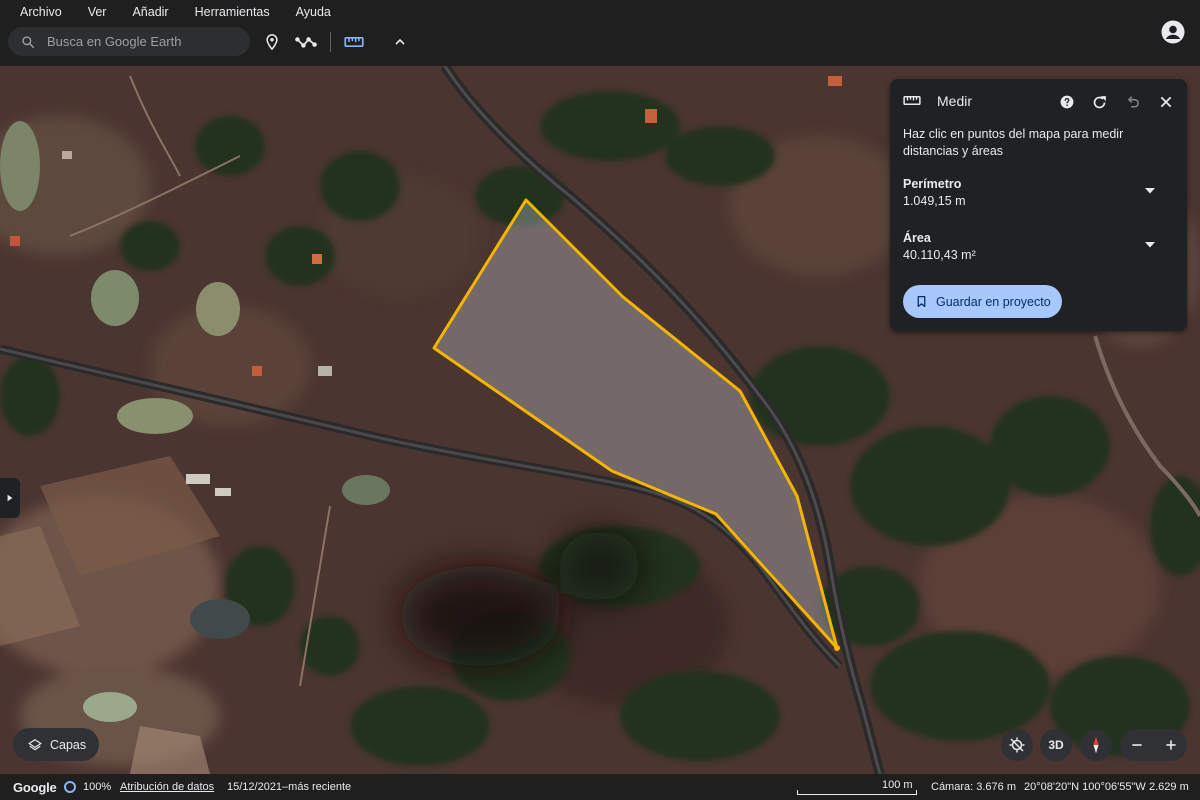  I want to click on data-attribution-link: Atribución de datos, so click(167, 787).